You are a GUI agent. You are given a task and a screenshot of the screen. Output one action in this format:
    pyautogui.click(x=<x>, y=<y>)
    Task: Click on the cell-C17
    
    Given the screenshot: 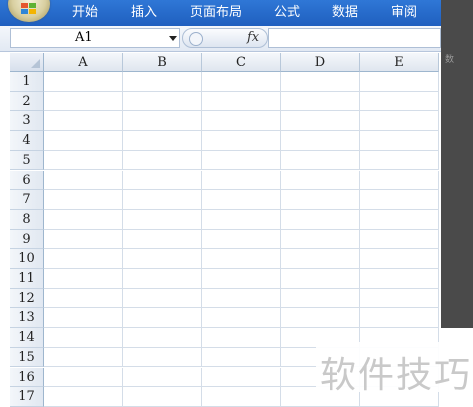 What is the action you would take?
    pyautogui.click(x=241, y=397)
    